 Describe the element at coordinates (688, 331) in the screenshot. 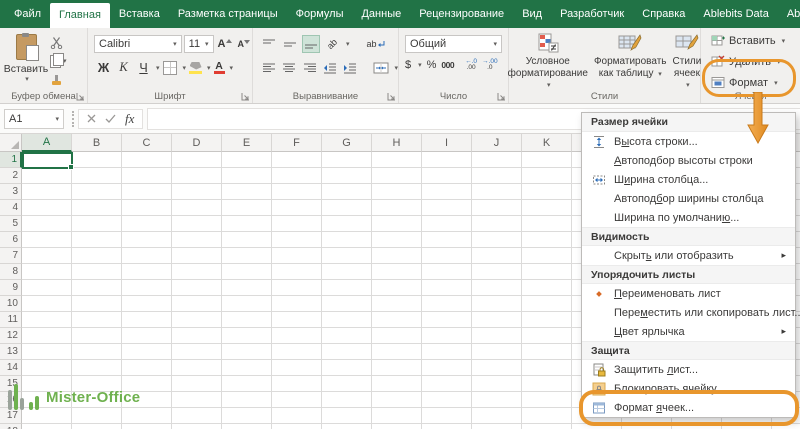

I see `menu-item-tab-color: Цвет ярлычка ▸` at that location.